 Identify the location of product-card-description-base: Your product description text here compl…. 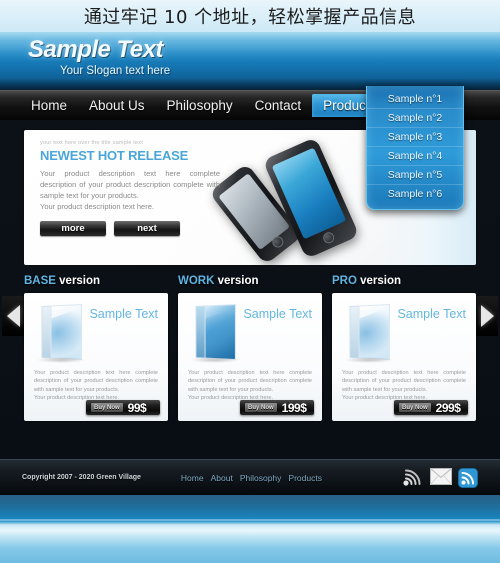
(96, 386).